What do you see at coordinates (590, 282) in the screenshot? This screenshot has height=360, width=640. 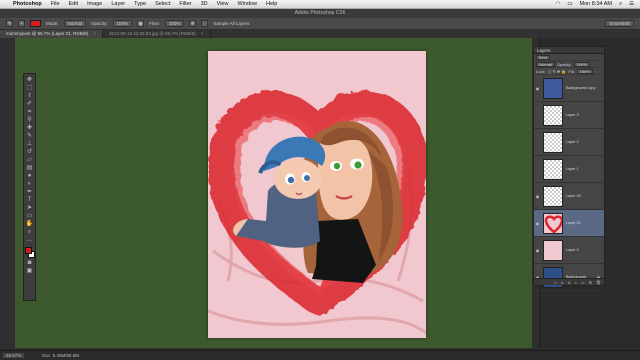 I see `new-layer-icon: ⊞` at bounding box center [590, 282].